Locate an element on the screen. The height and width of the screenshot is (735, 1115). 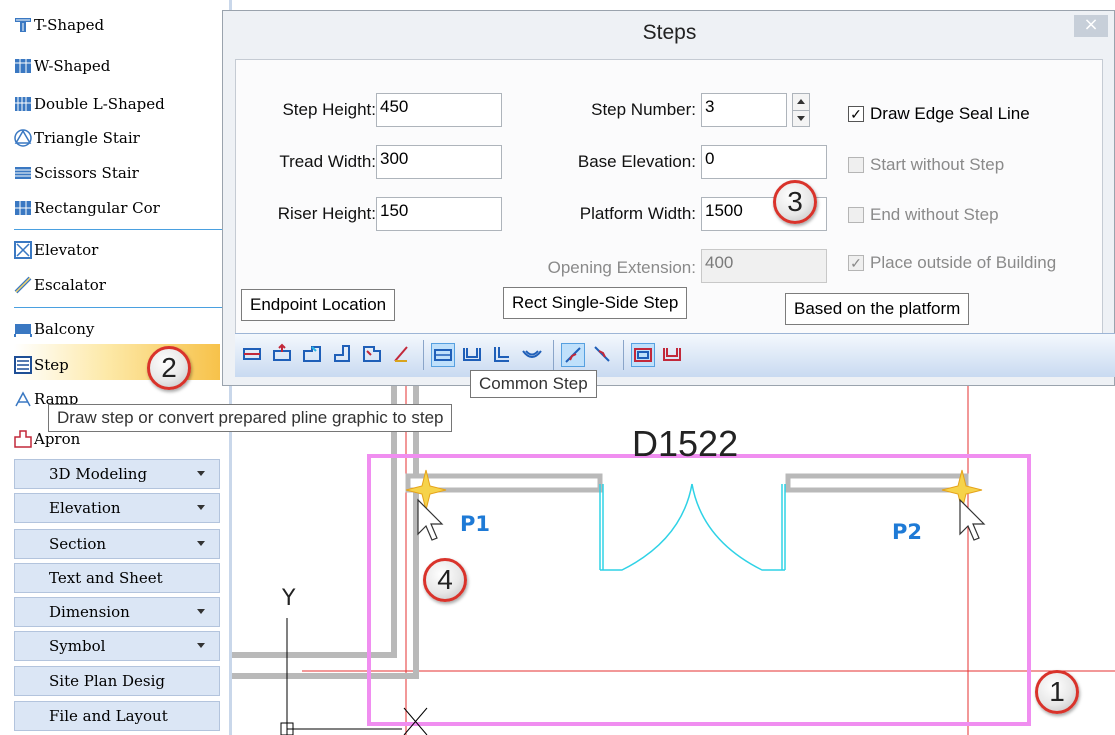
sidebar-item-label: Rectangular Cor is located at coordinates (97, 208).